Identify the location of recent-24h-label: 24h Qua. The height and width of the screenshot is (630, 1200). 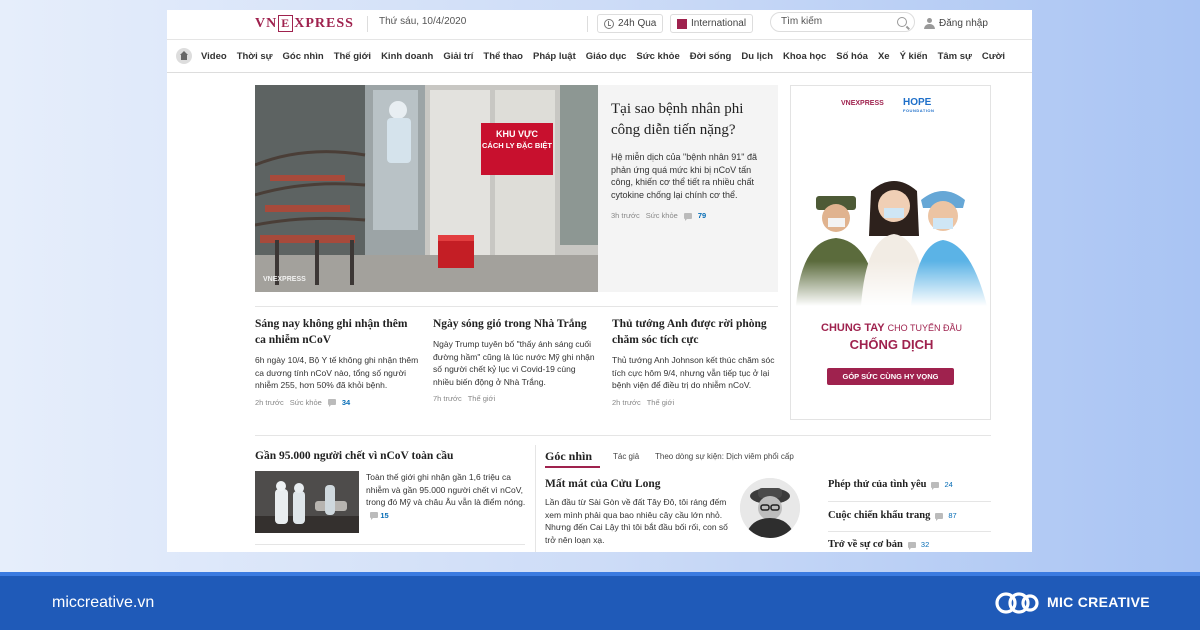
(637, 23).